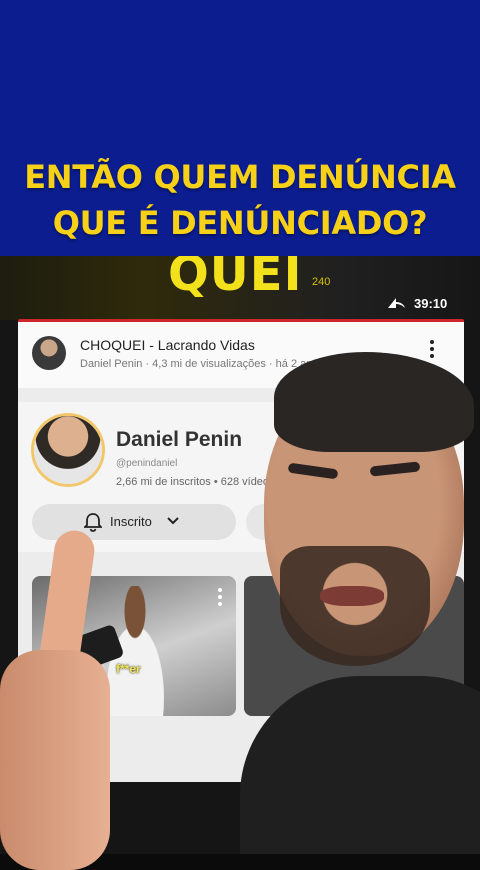  Describe the element at coordinates (240, 223) in the screenshot. I see `caption-line-2: QUE É DENÚNCIADO?` at that location.